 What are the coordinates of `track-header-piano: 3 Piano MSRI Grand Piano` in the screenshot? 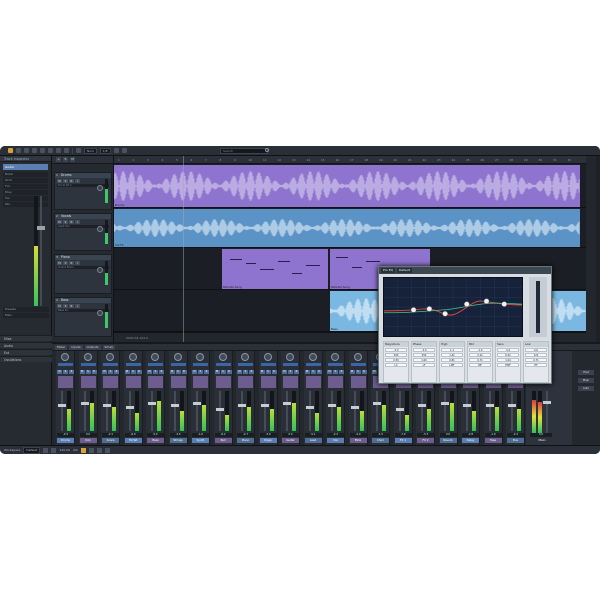 It's located at (83, 274).